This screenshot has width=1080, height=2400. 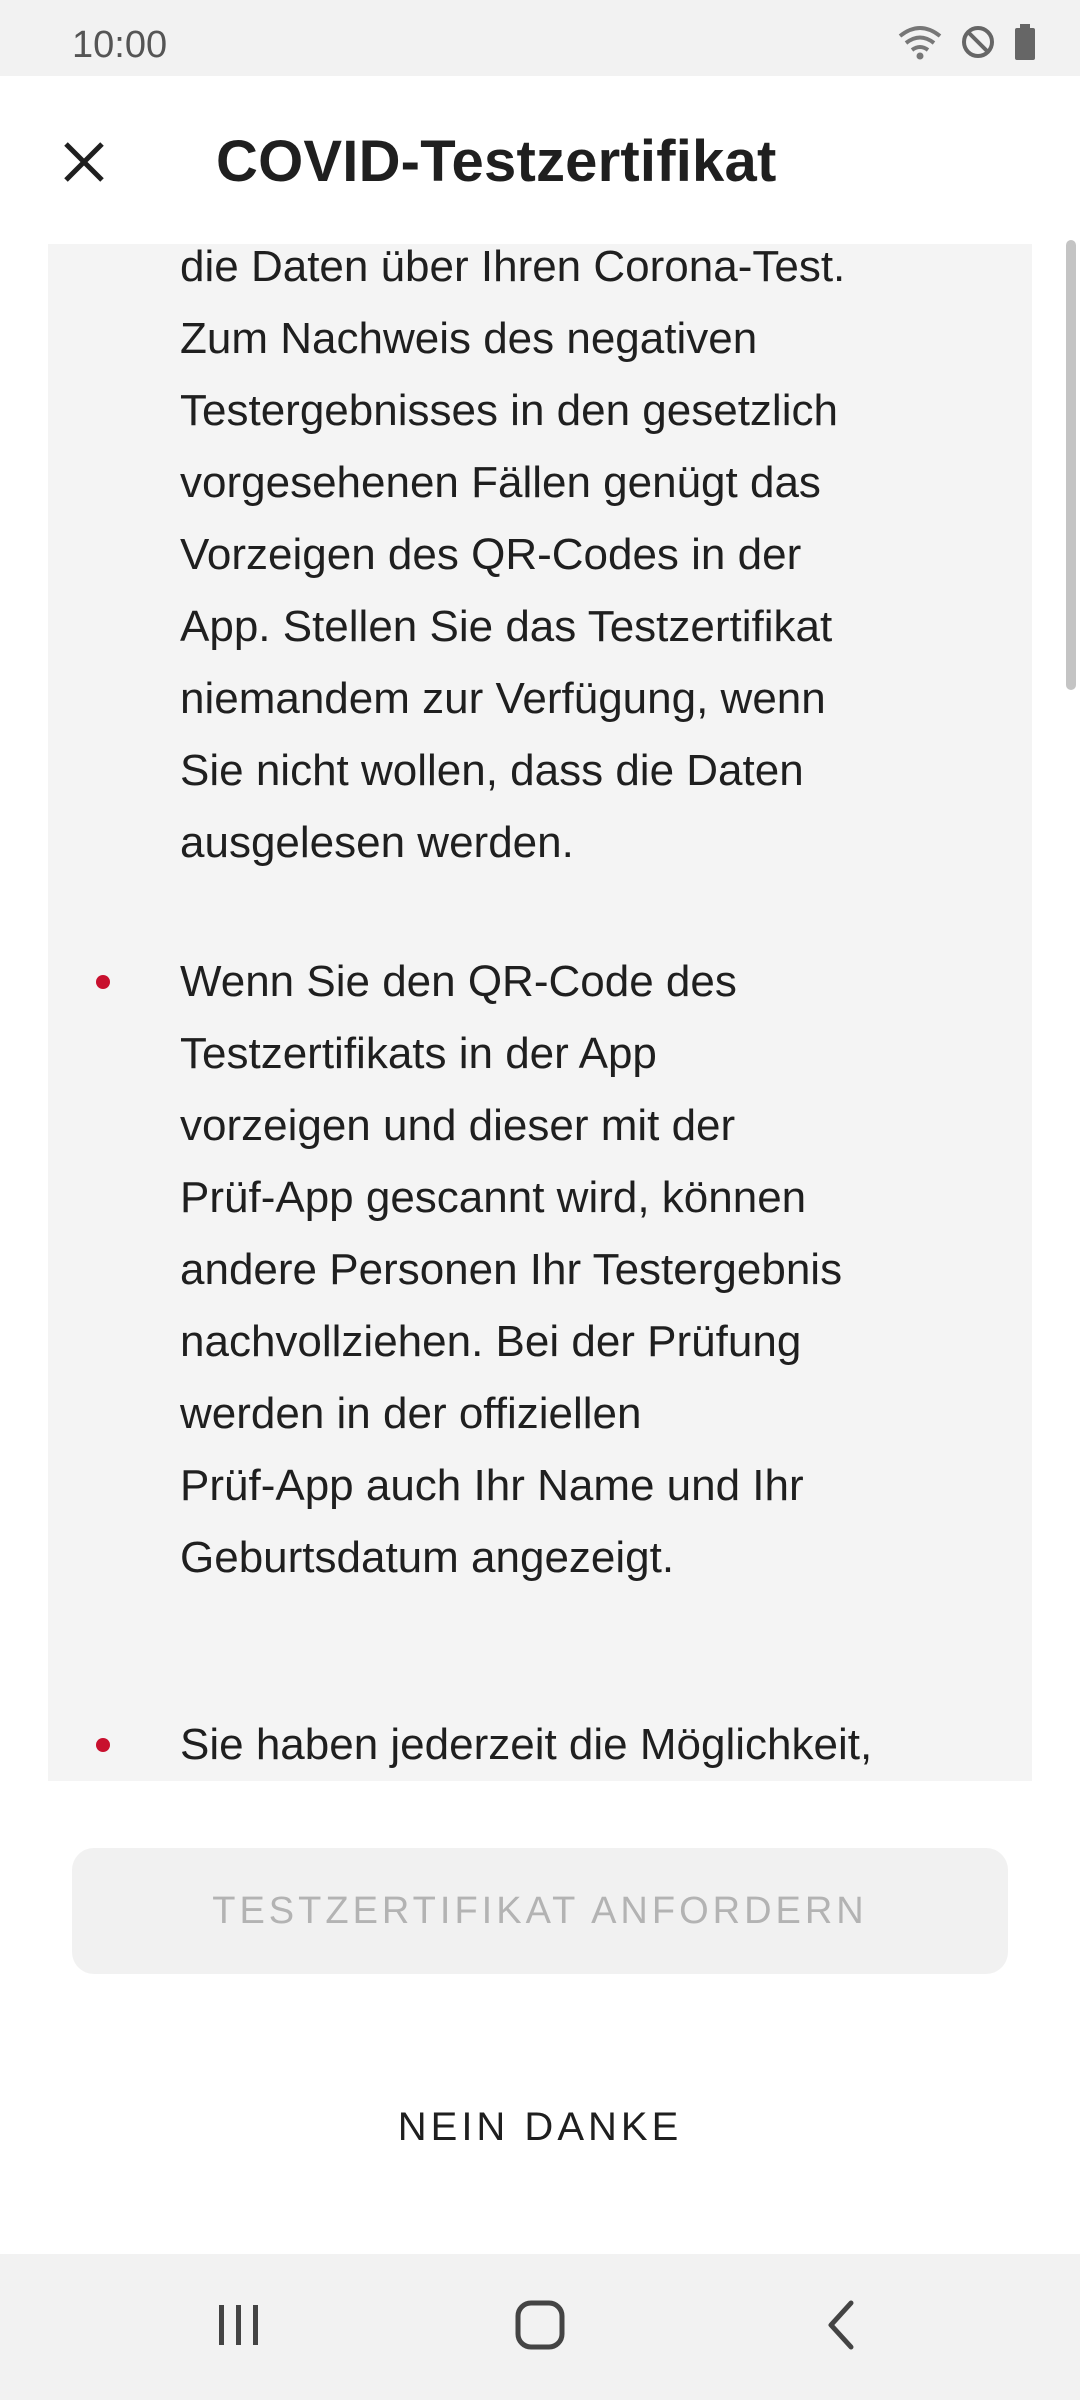 I want to click on status-bar: 10:00, so click(x=540, y=38).